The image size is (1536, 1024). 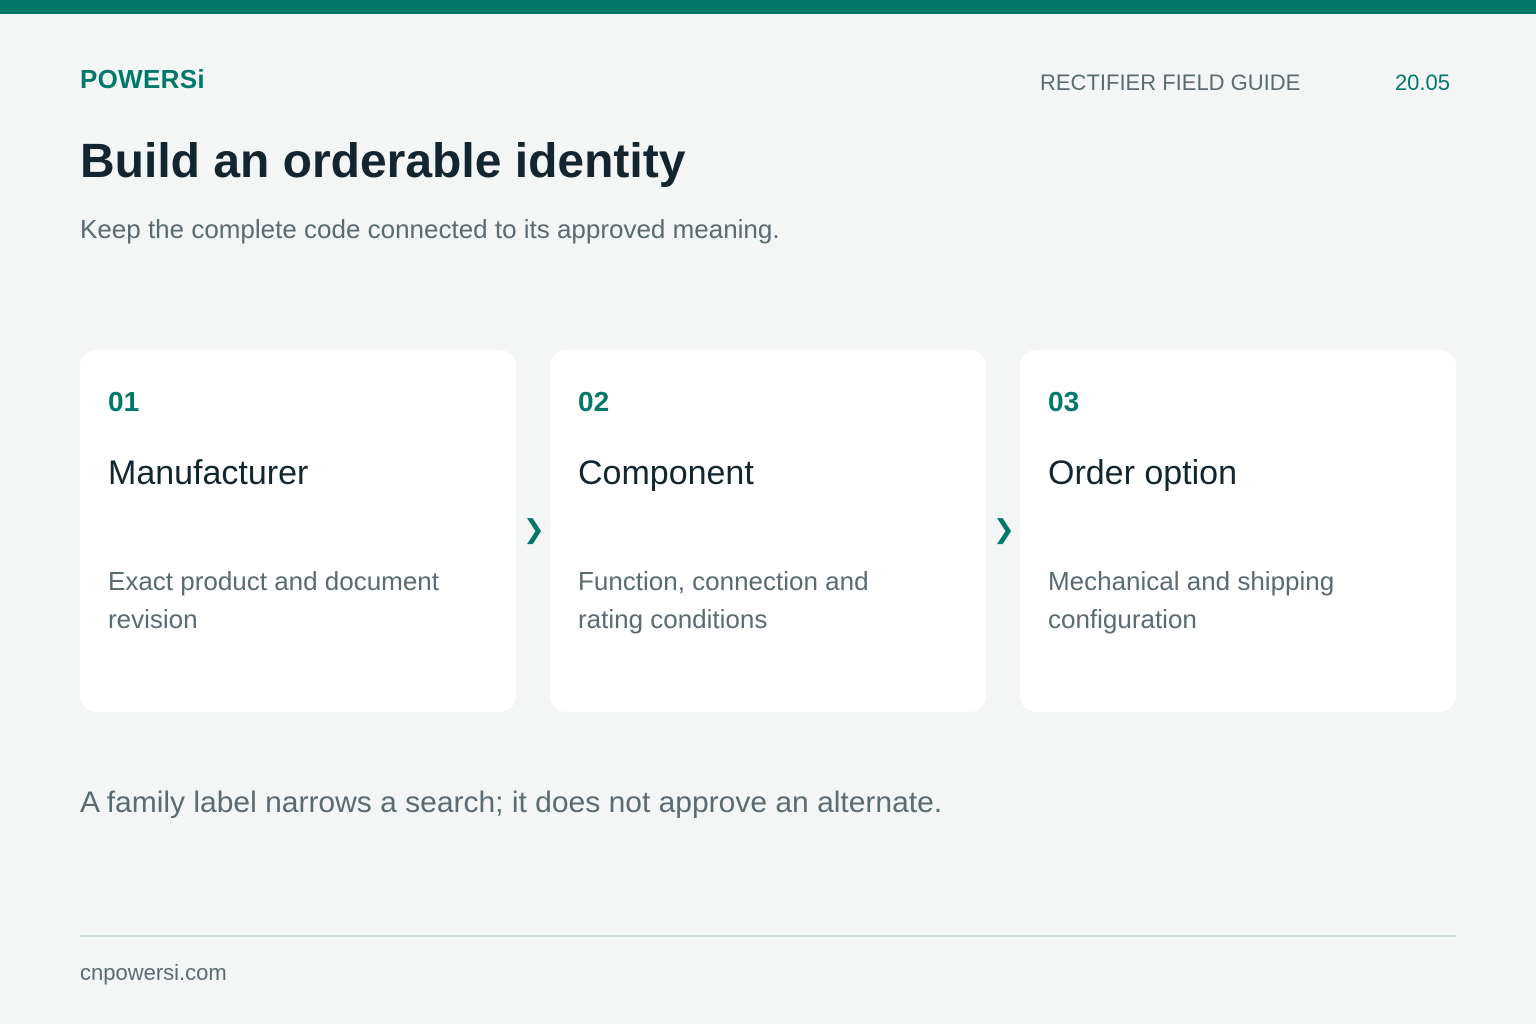 I want to click on brand-logo: POWERSi, so click(x=142, y=79).